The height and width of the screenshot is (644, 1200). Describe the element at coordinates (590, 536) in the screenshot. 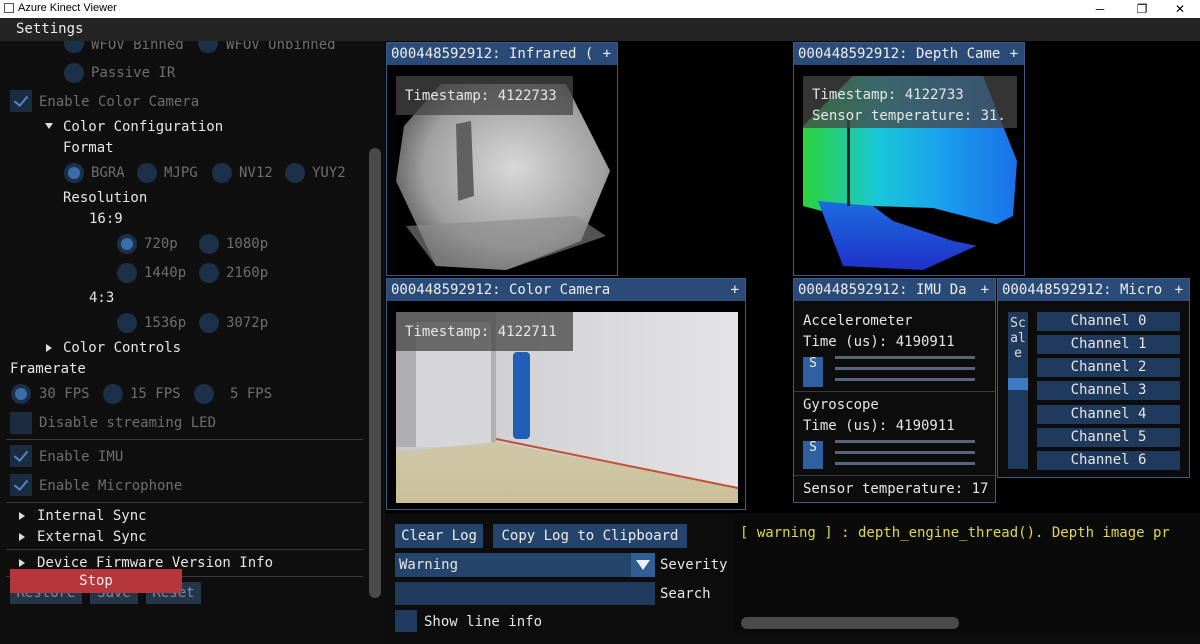

I see `copy-log-button: Copy Log to Clipboard` at that location.